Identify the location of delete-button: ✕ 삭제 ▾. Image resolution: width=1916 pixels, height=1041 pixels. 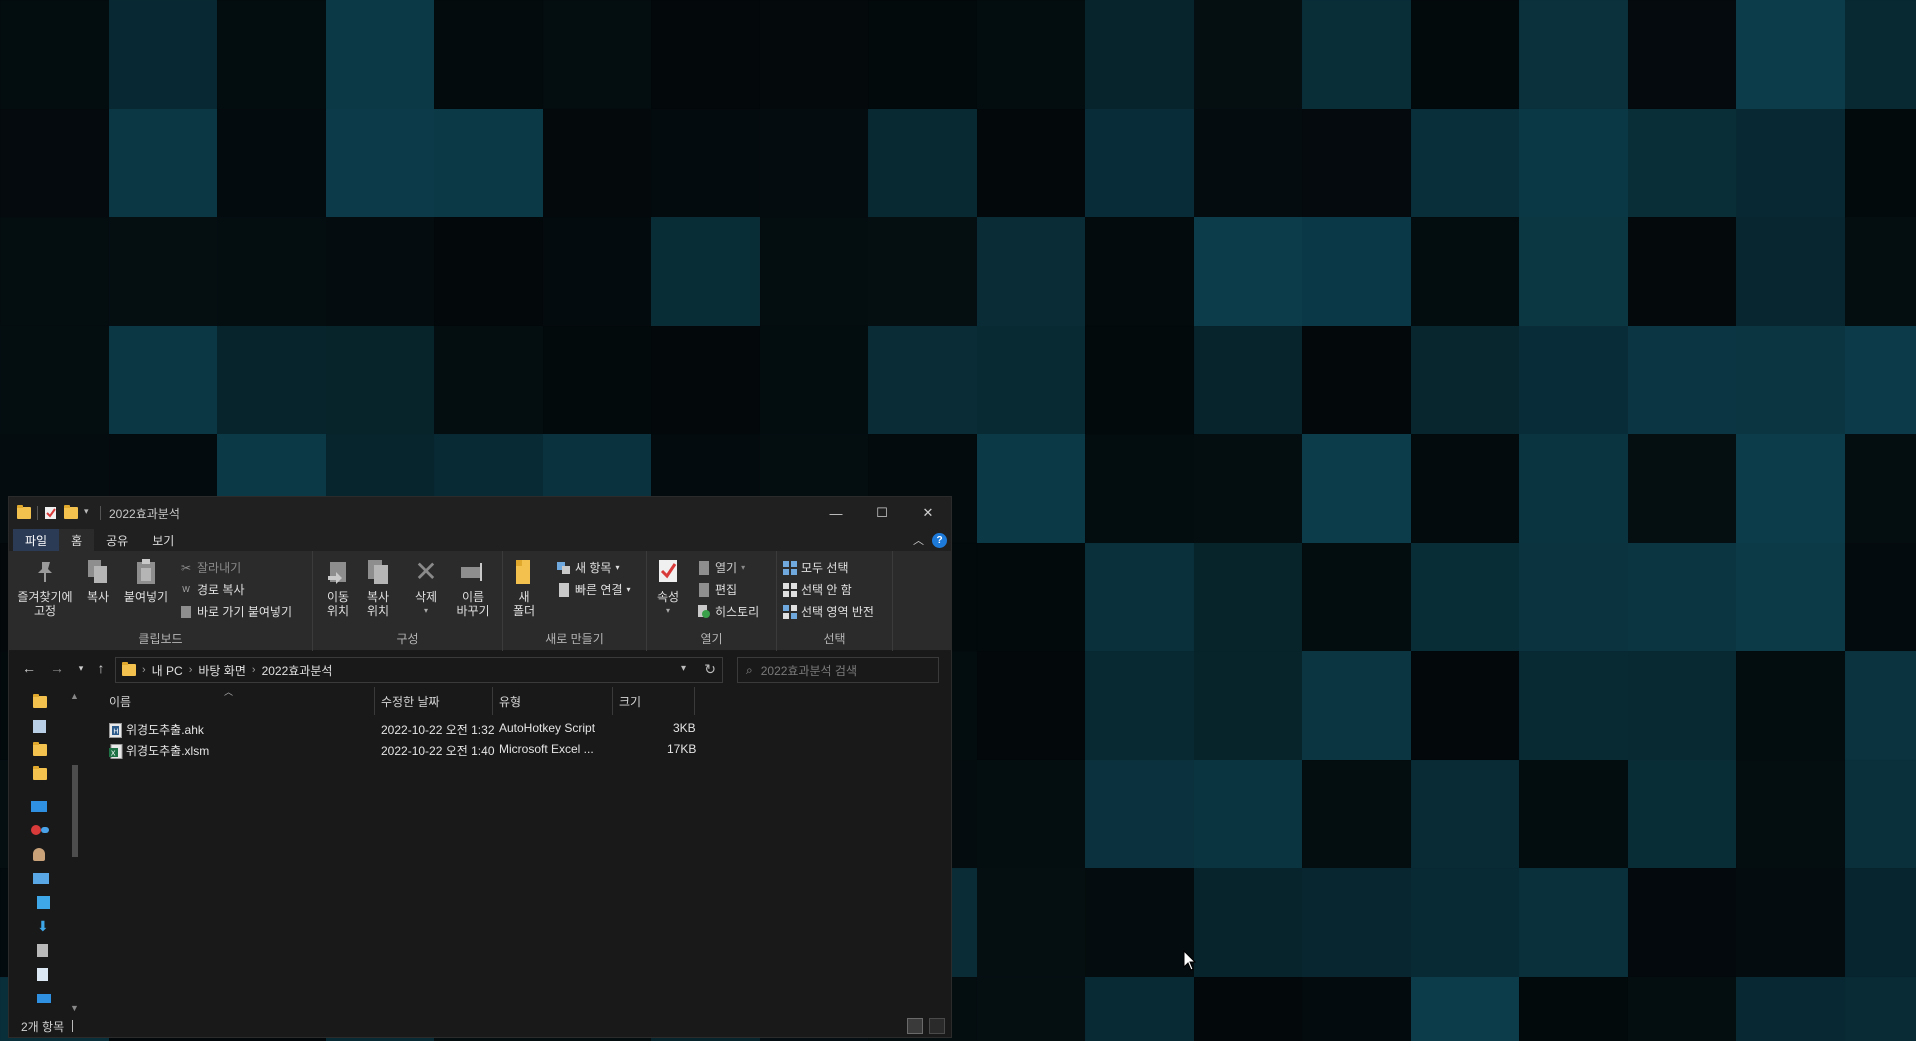
(426, 587).